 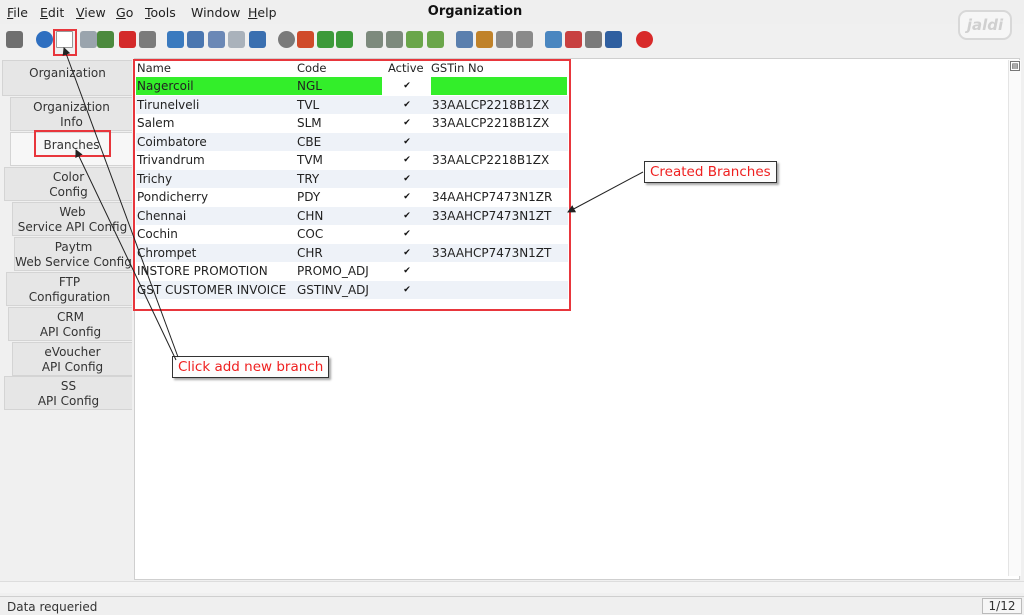 What do you see at coordinates (267, 12) in the screenshot?
I see `menu-label: elp` at bounding box center [267, 12].